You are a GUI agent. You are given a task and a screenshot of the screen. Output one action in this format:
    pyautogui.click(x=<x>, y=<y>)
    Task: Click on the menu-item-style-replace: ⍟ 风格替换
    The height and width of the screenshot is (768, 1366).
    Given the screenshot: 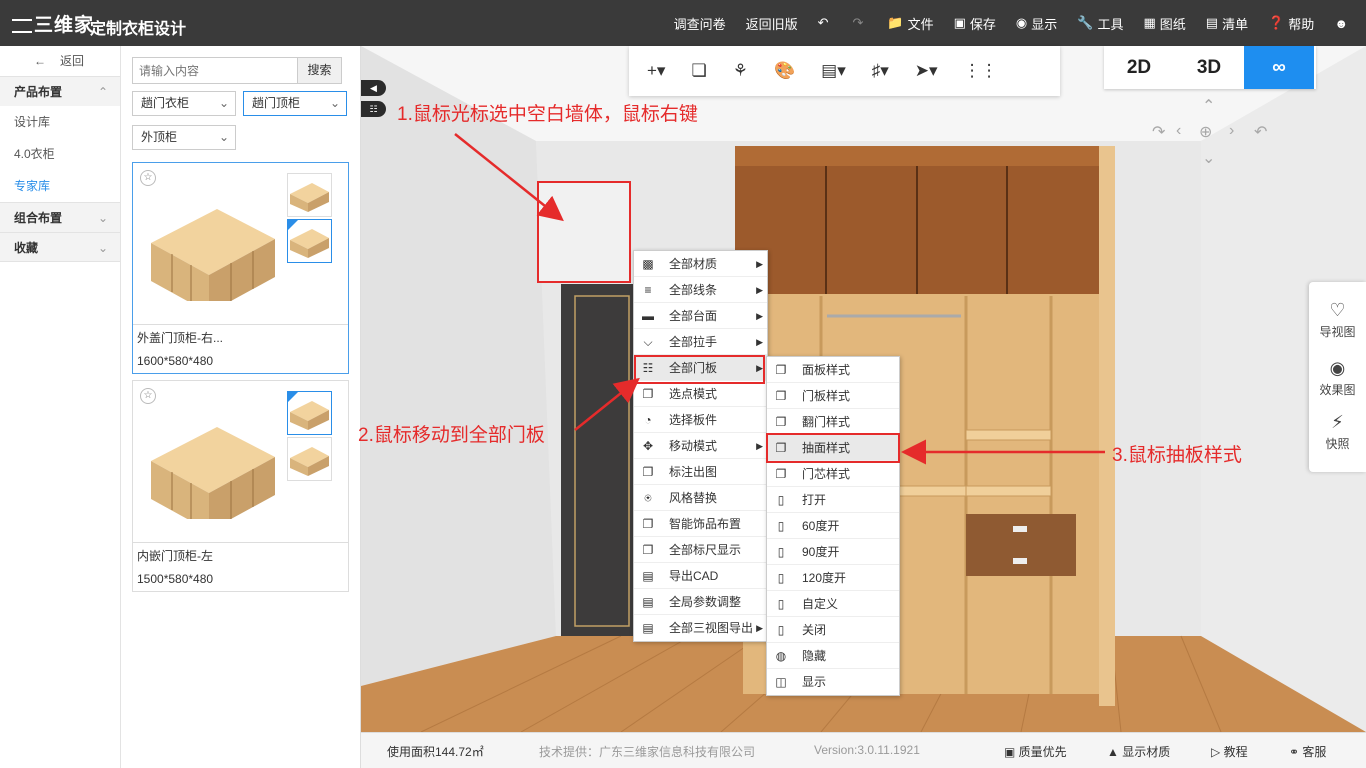 What is the action you would take?
    pyautogui.click(x=700, y=498)
    